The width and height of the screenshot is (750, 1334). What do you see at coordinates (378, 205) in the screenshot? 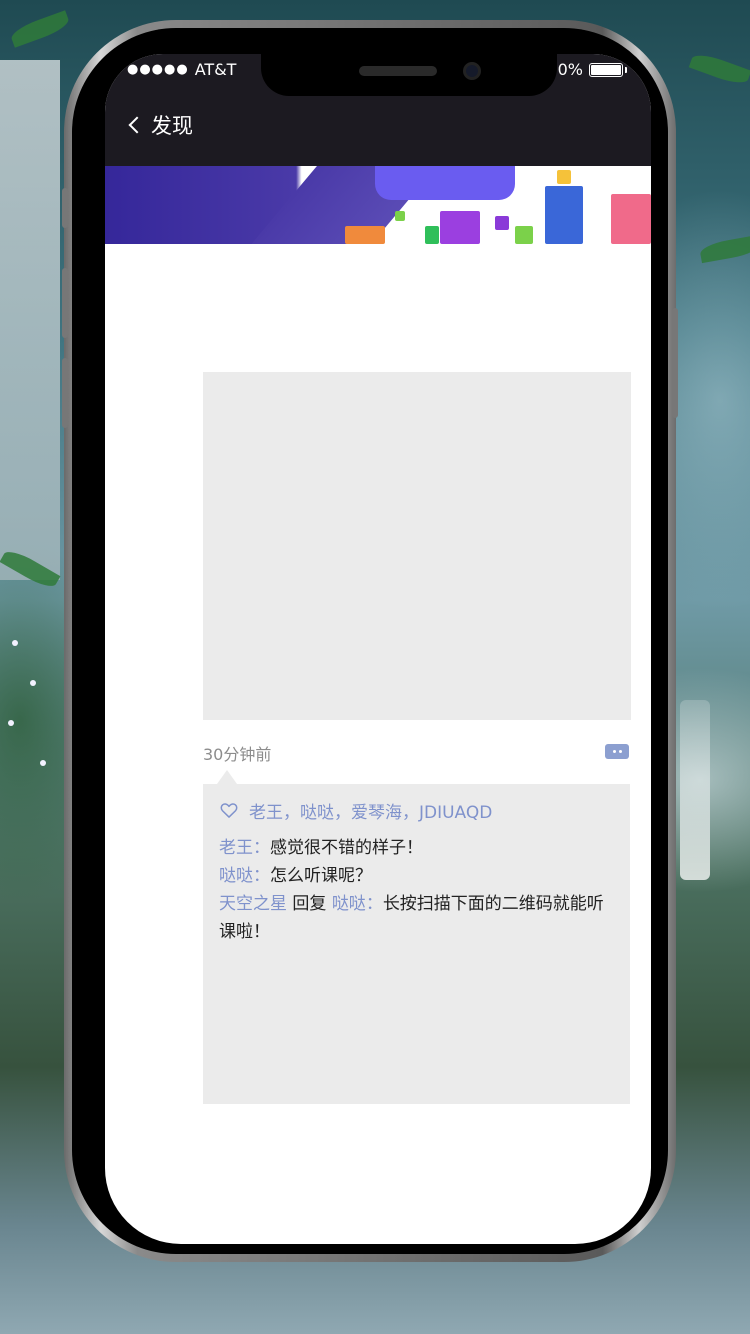
I see `banner-image` at bounding box center [378, 205].